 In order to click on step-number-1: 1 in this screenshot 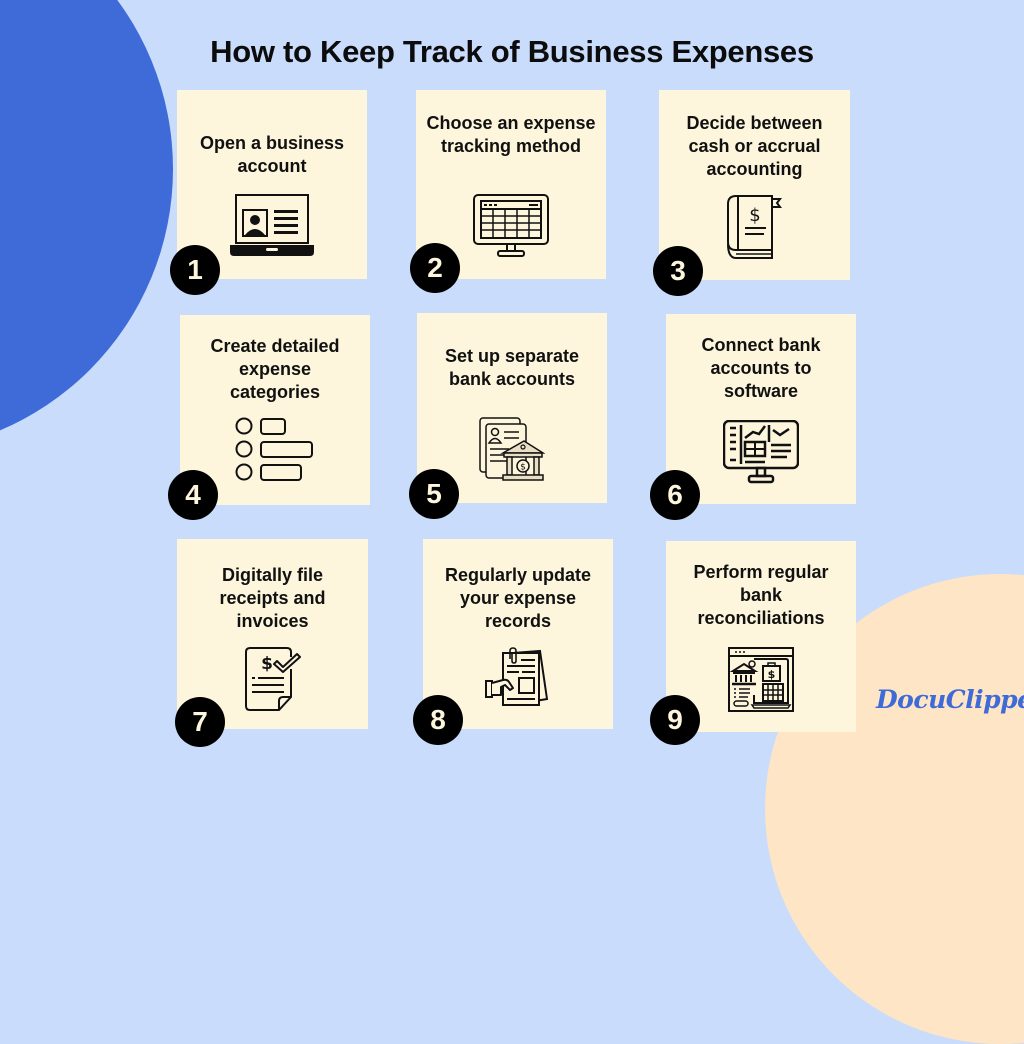, I will do `click(195, 270)`.